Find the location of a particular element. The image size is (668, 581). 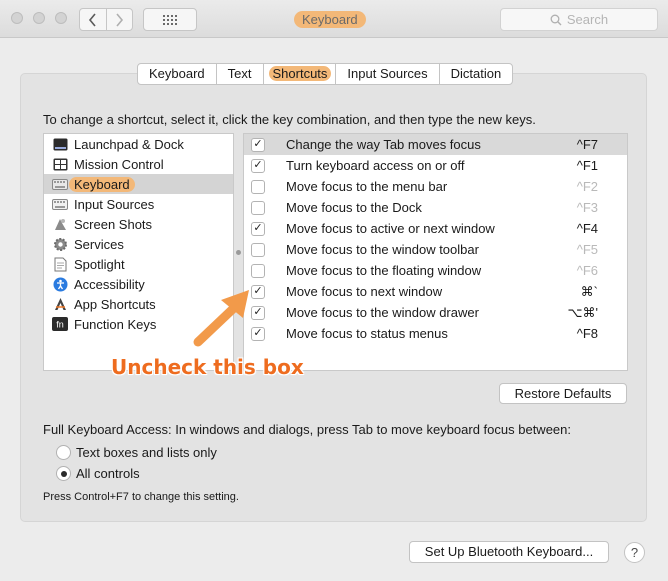

zoom-window-button is located at coordinates (61, 18).